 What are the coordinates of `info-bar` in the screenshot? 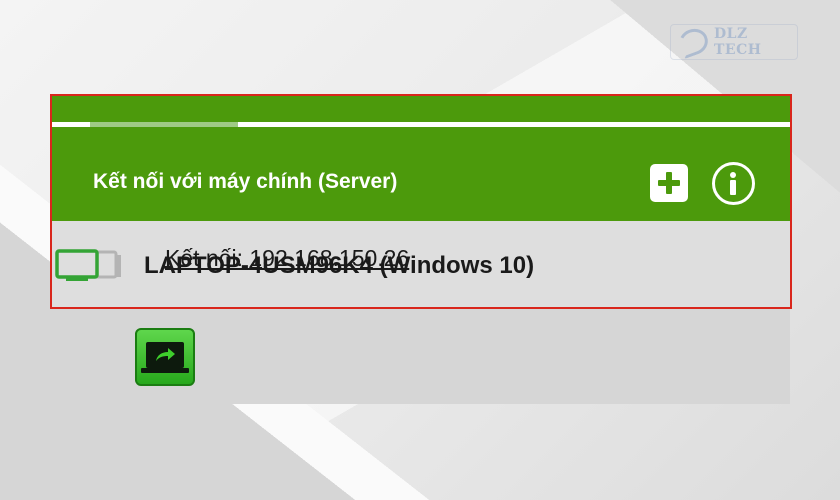 It's located at (733, 187).